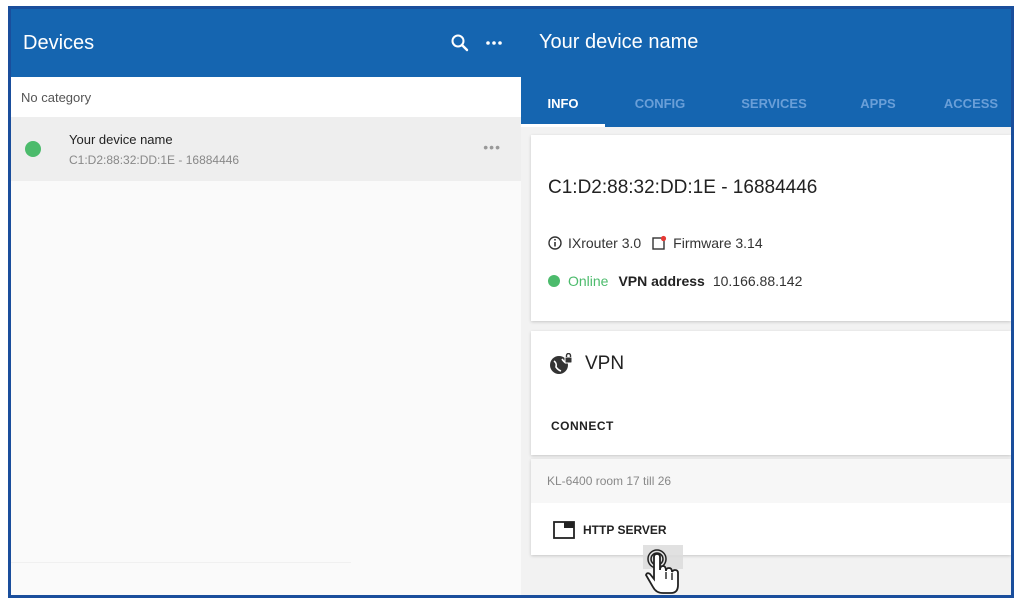  I want to click on browser-window-icon, so click(564, 530).